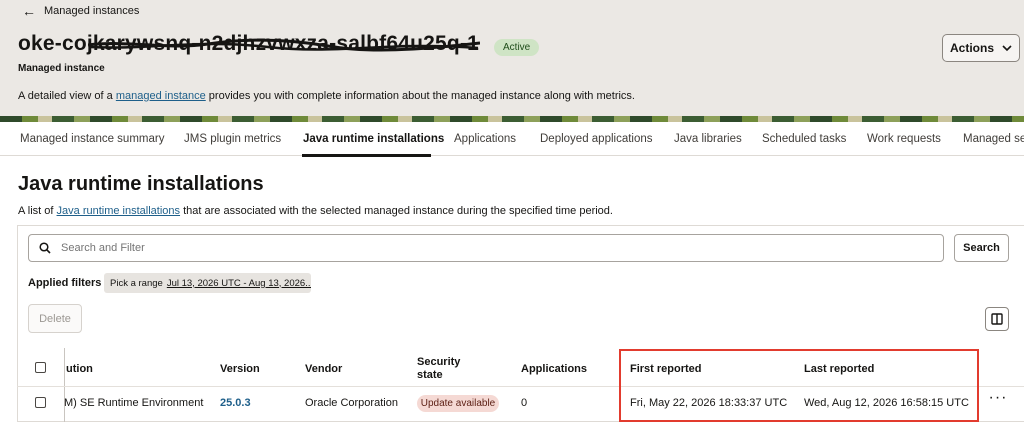  I want to click on description-prefix: A detailed view of a, so click(67, 96).